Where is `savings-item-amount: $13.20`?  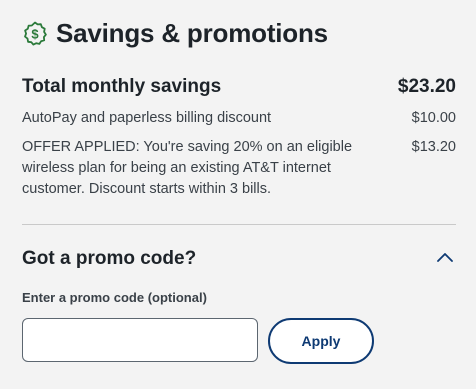 savings-item-amount: $13.20 is located at coordinates (433, 147).